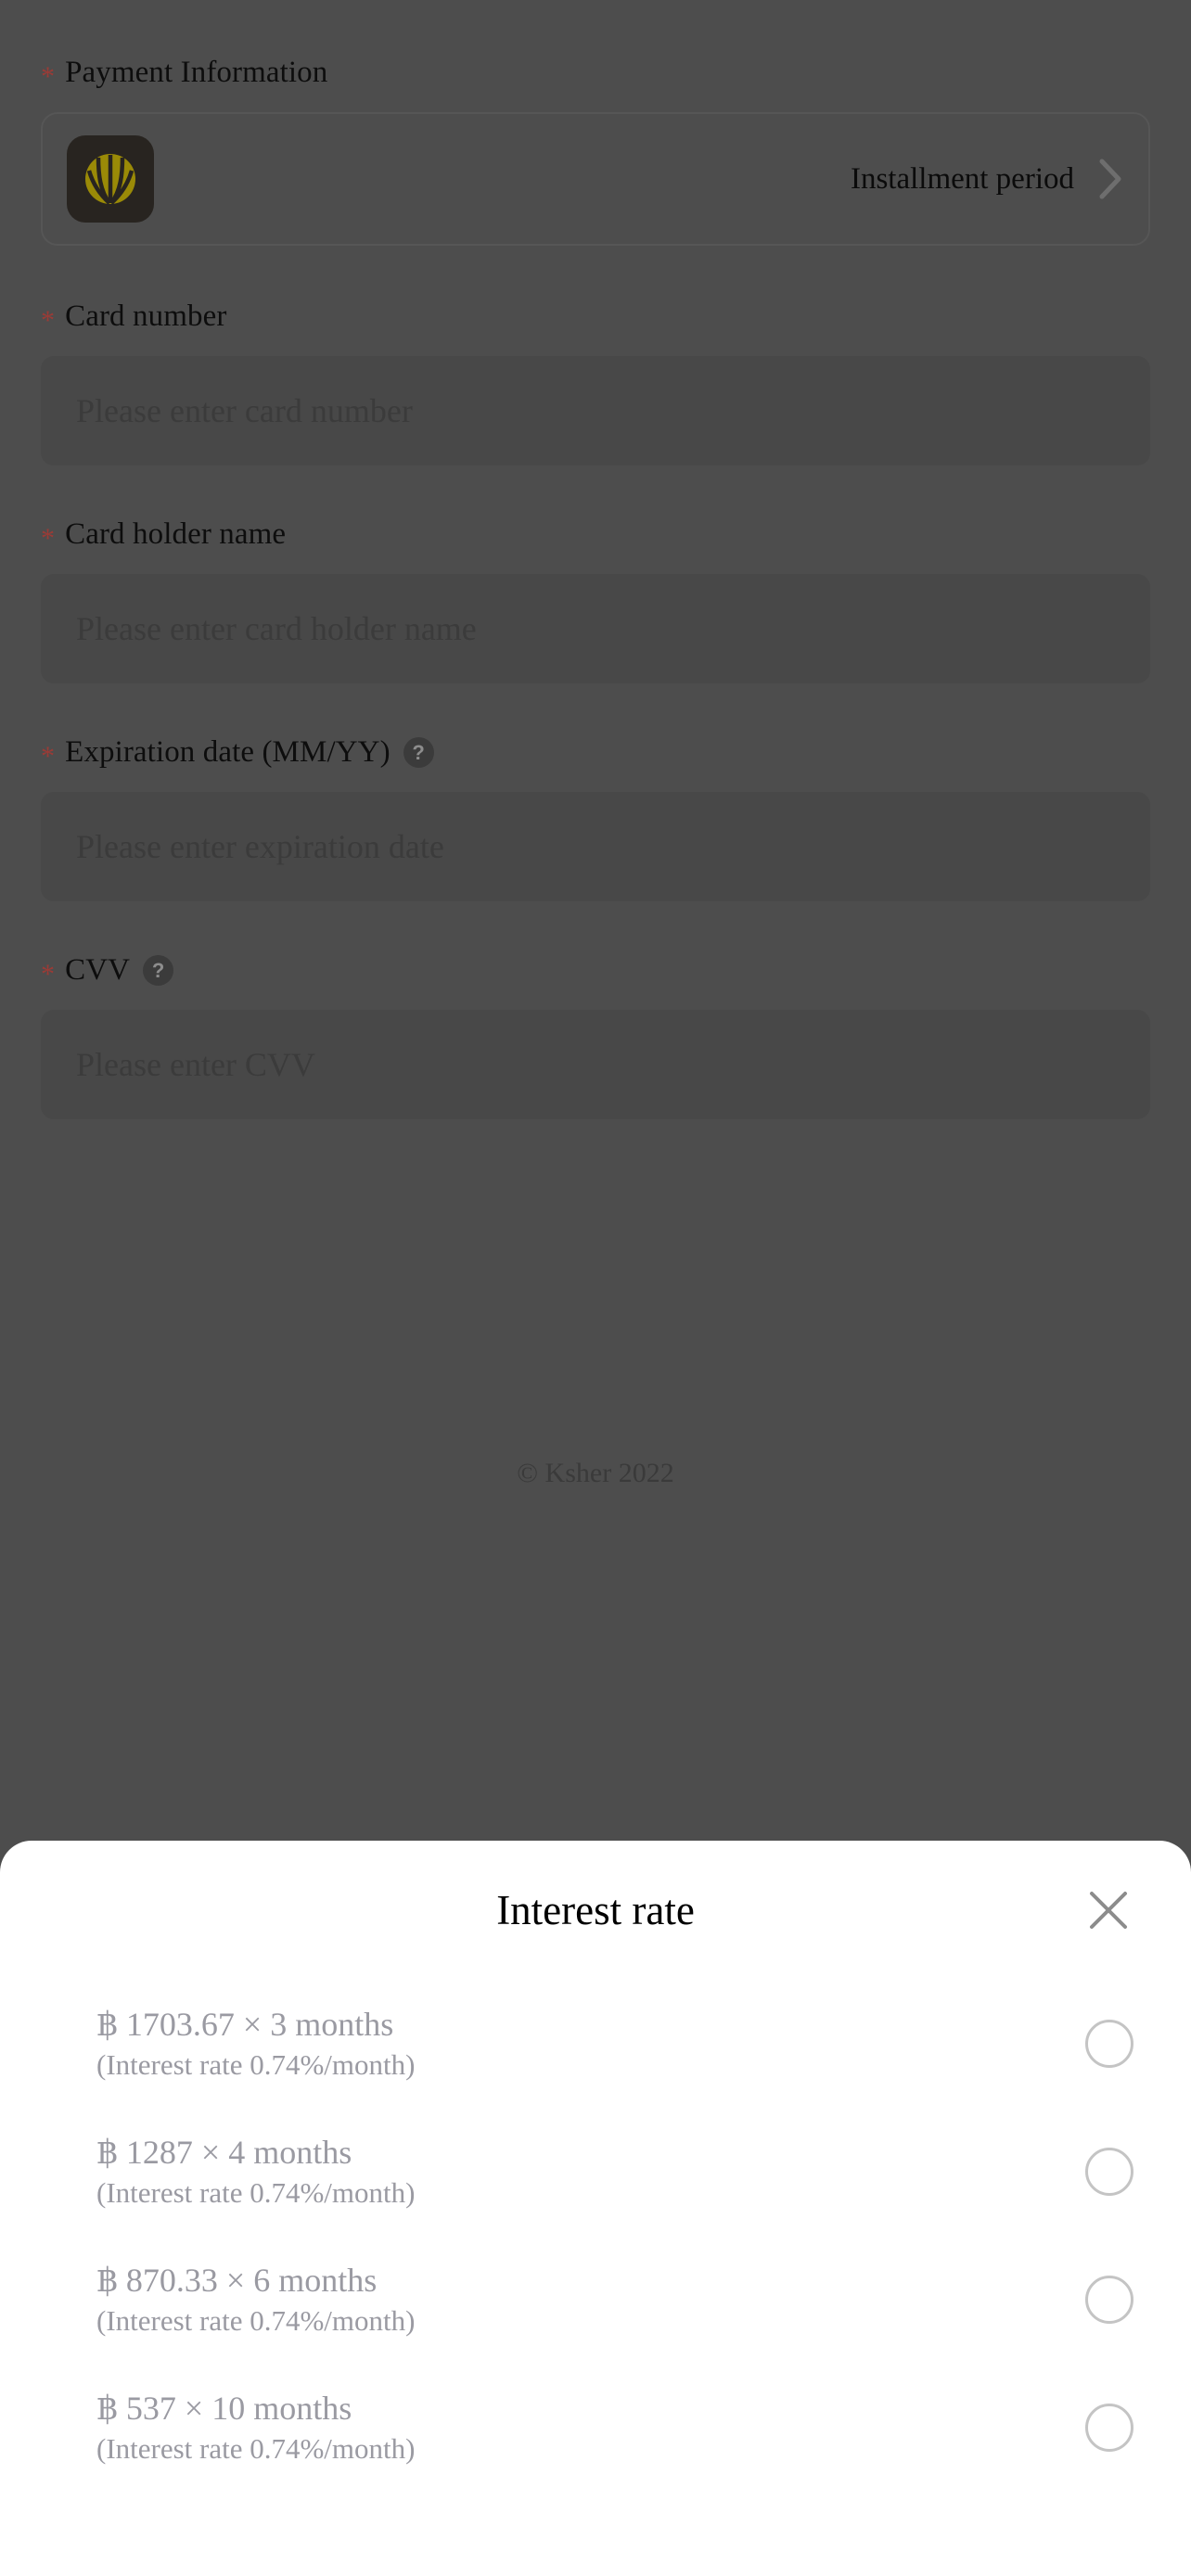 The image size is (1191, 2576). What do you see at coordinates (595, 753) in the screenshot?
I see `expiration-date-label: * Expiration date (MM/YY) ?` at bounding box center [595, 753].